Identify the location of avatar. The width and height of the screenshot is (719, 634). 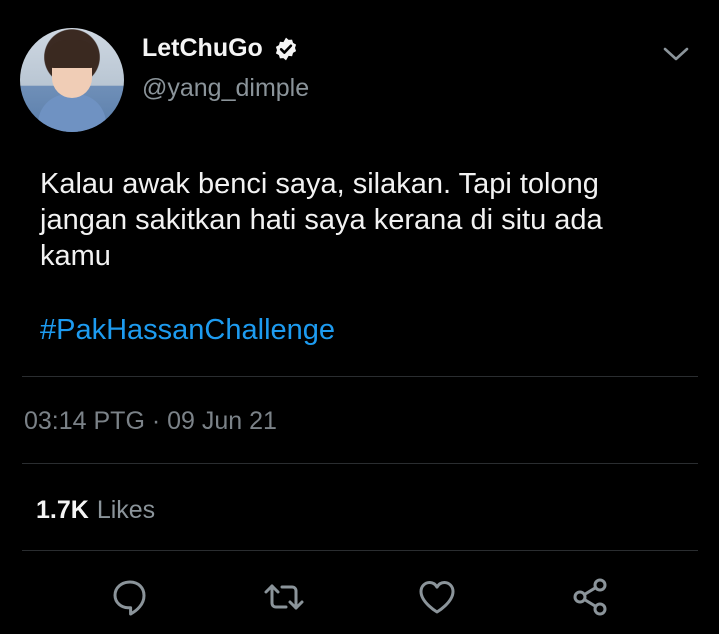
(72, 80).